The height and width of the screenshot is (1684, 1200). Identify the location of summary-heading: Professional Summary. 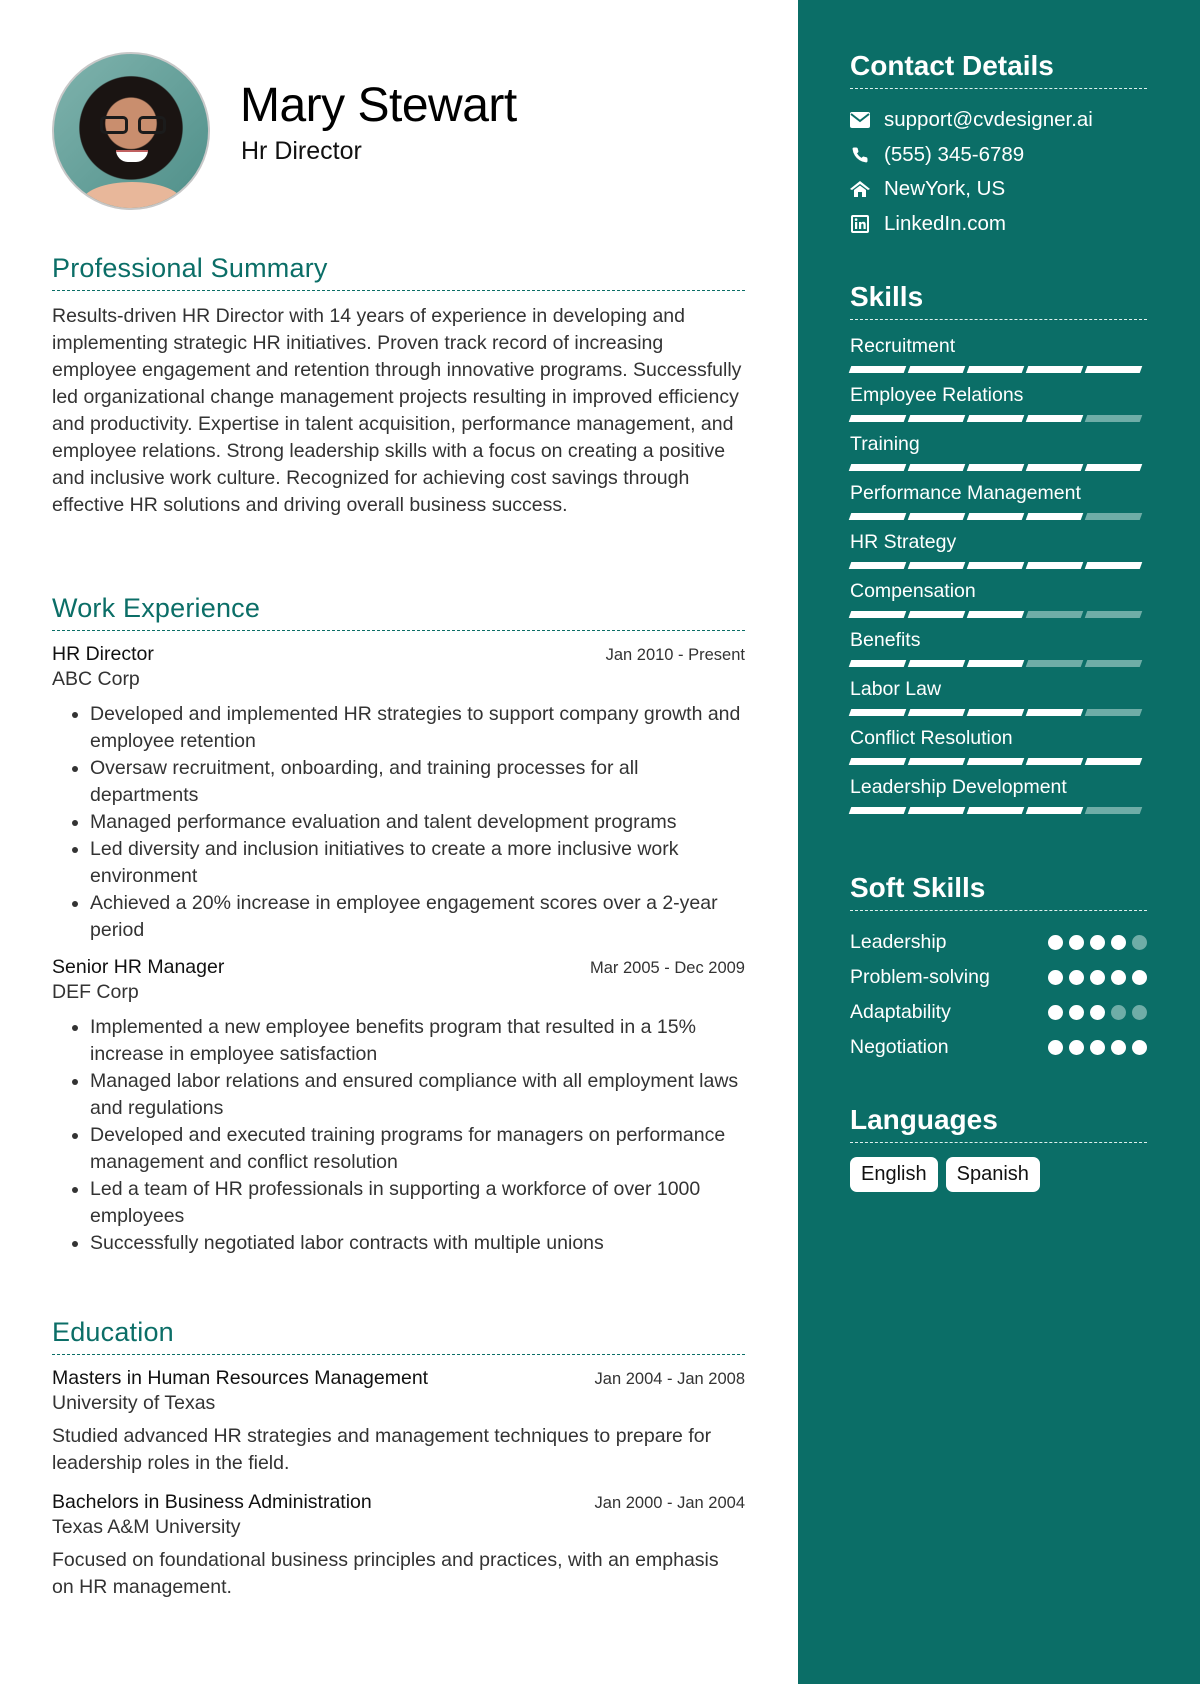
(398, 272).